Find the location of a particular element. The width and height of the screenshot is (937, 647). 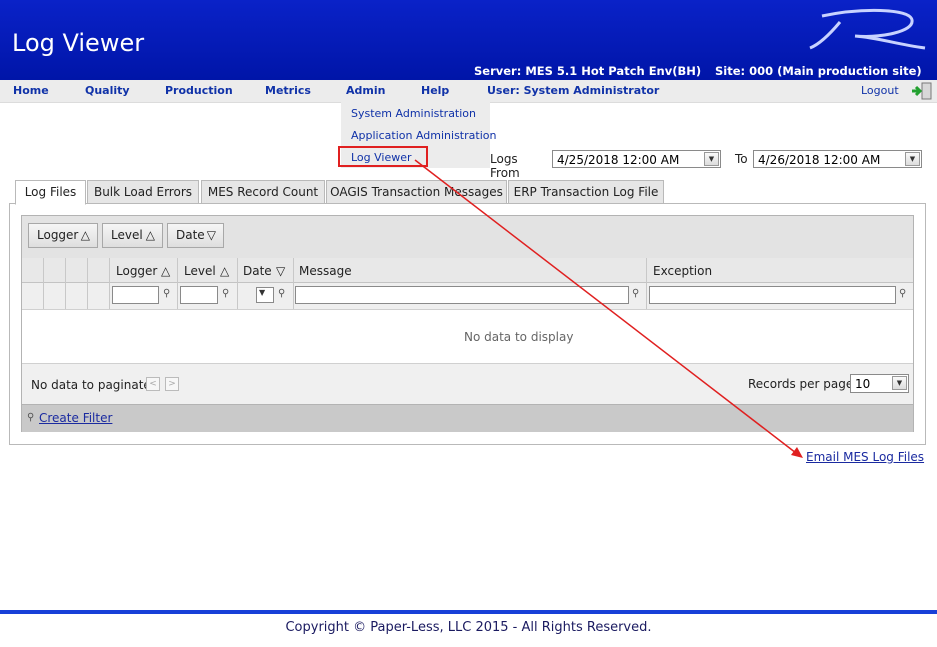

logs-from-value: 4/25/2018 12:00 AM is located at coordinates (618, 160).